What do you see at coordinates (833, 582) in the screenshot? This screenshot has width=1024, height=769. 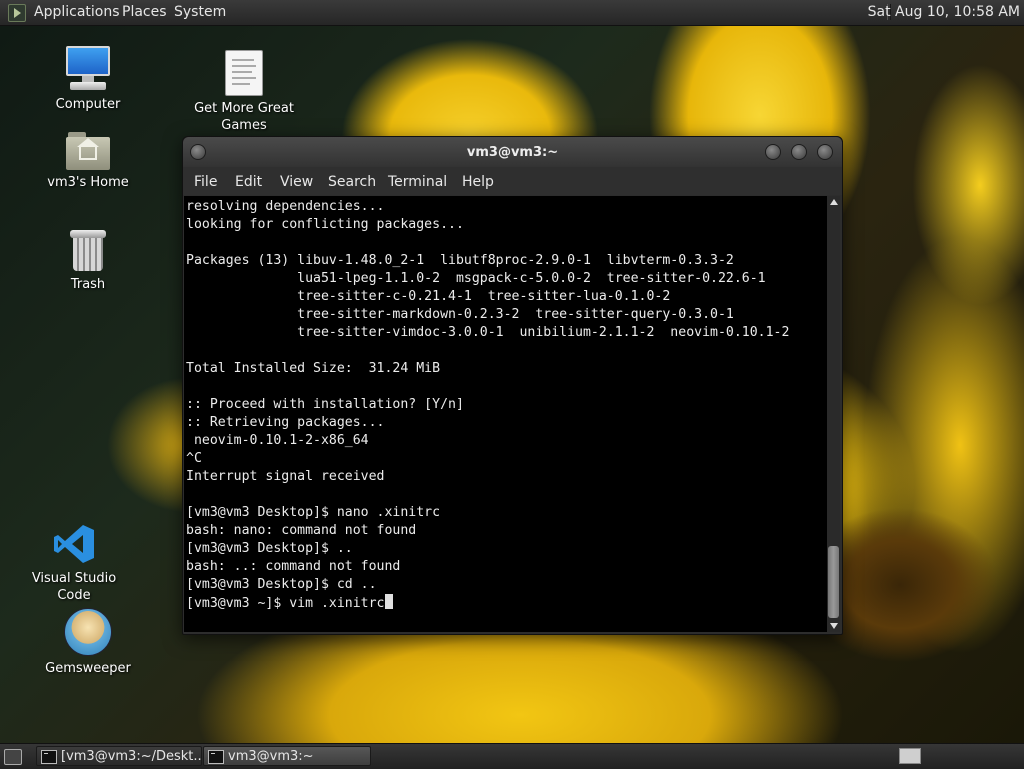 I see `scrollbar-thumb` at bounding box center [833, 582].